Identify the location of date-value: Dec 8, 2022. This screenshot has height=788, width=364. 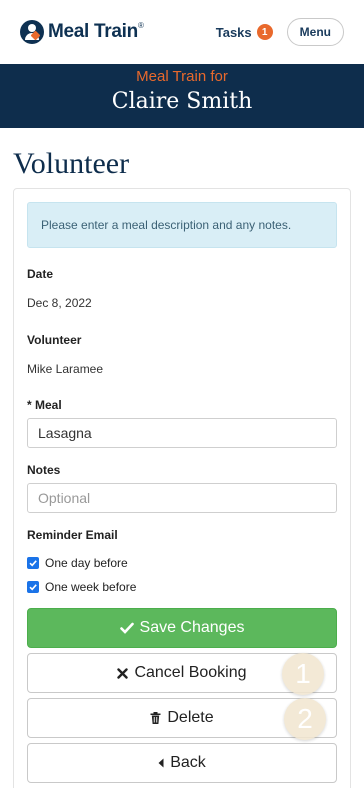
(59, 303).